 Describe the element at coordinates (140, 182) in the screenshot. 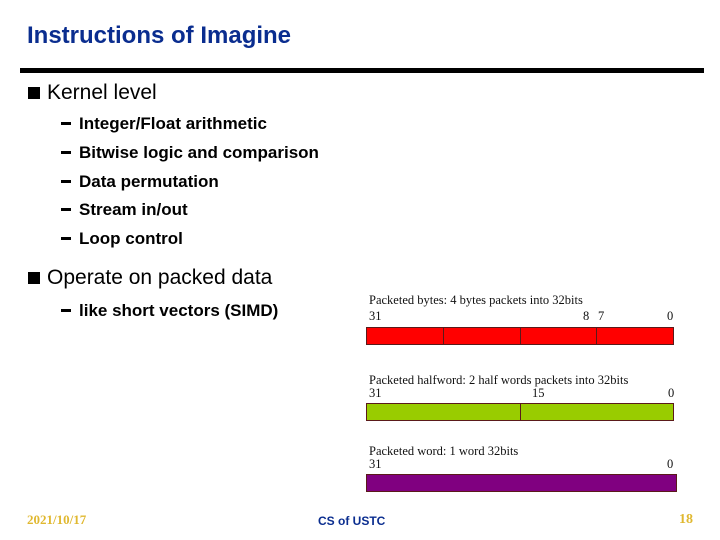

I see `subitem: Data permutation` at that location.